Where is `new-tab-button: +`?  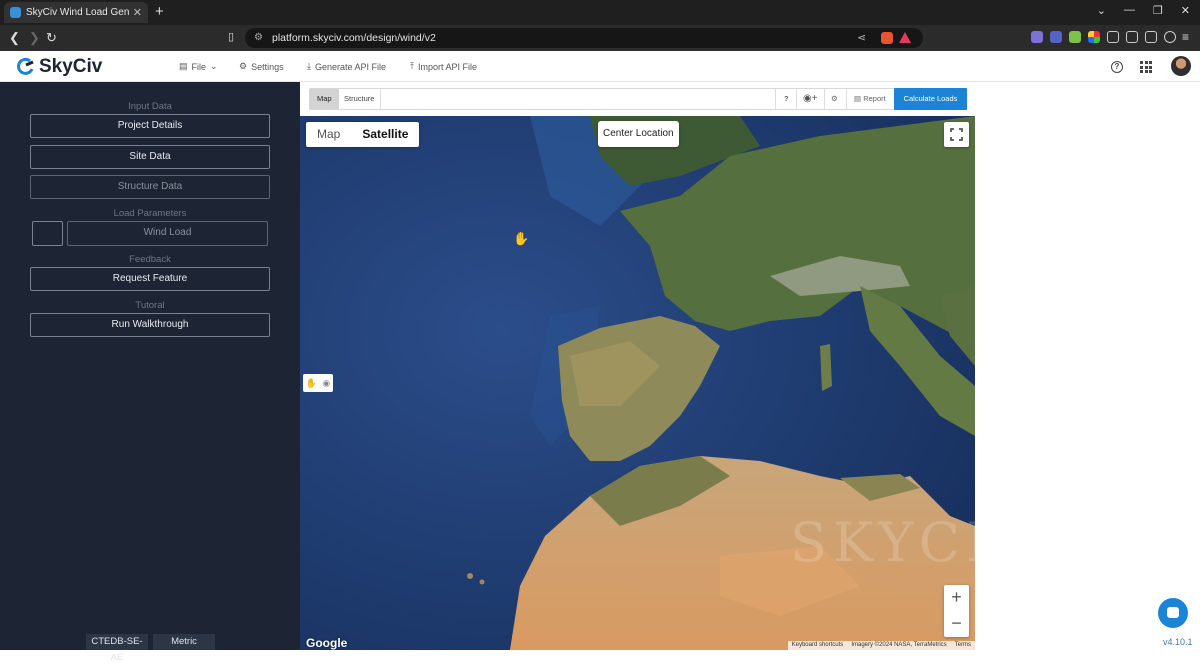
new-tab-button: + is located at coordinates (159, 11).